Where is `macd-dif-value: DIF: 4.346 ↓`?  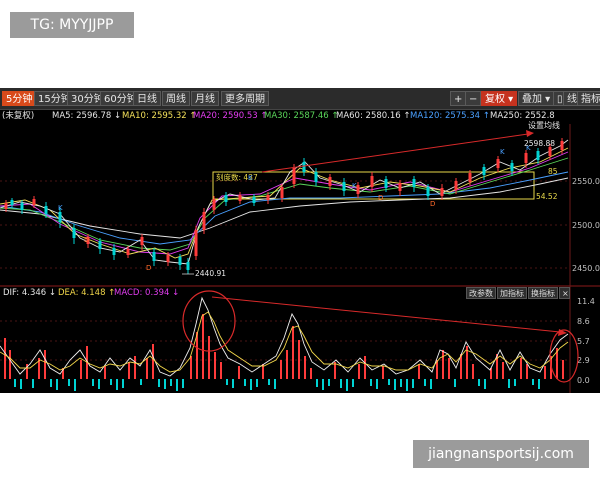
macd-dif-value: DIF: 4.346 ↓ is located at coordinates (30, 293).